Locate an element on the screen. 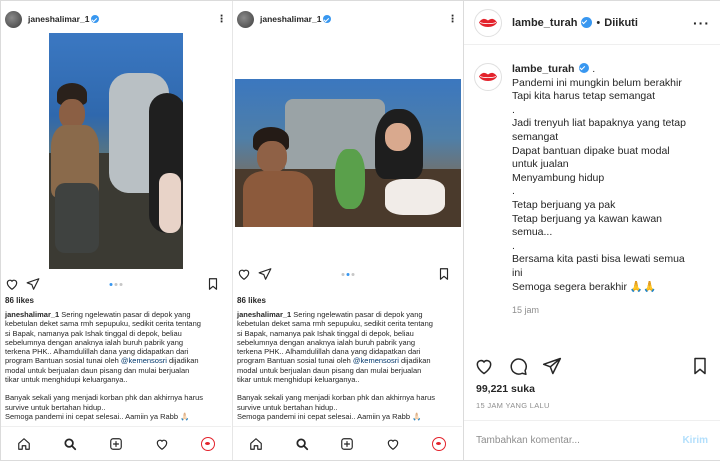 The image size is (720, 461). caption-line: Pandemi ini mungkin belum berakhir is located at coordinates (597, 82).